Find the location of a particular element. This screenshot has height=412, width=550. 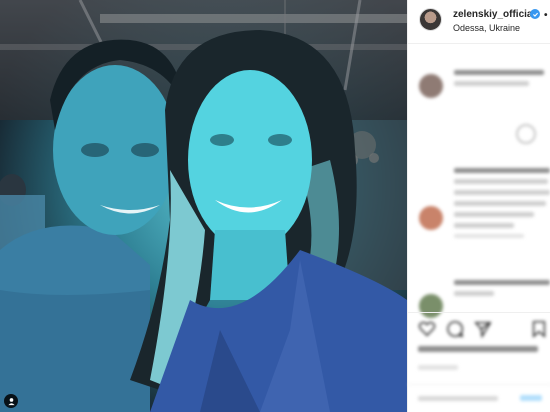

post-header: zelenskiy_official • Odessa, Ukraine is located at coordinates (479, 22).